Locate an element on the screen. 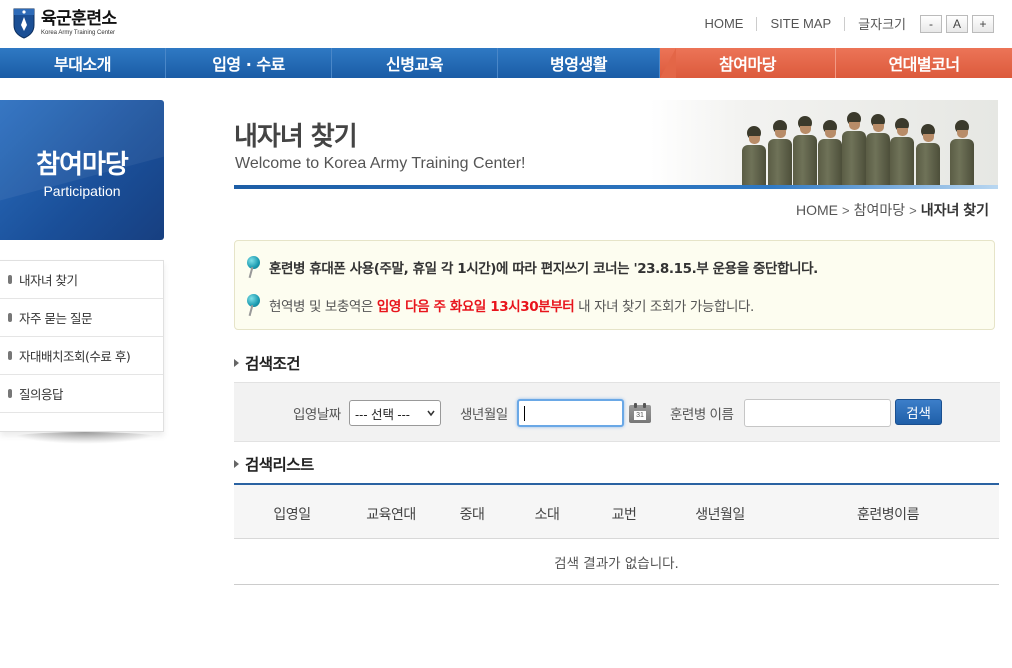 Image resolution: width=1012 pixels, height=668 pixels. calendar-number: 31 is located at coordinates (640, 415).